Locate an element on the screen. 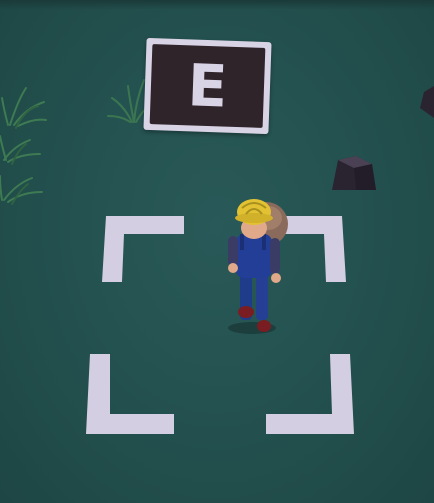  corner-marker-top-left is located at coordinates (143, 249).